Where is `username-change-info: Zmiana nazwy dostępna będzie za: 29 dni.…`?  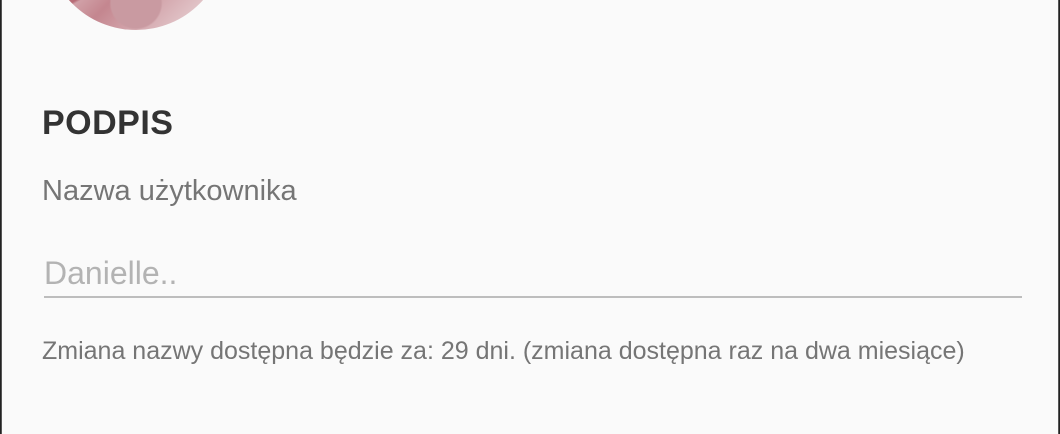
username-change-info: Zmiana nazwy dostępna będzie za: 29 dni.… is located at coordinates (503, 351).